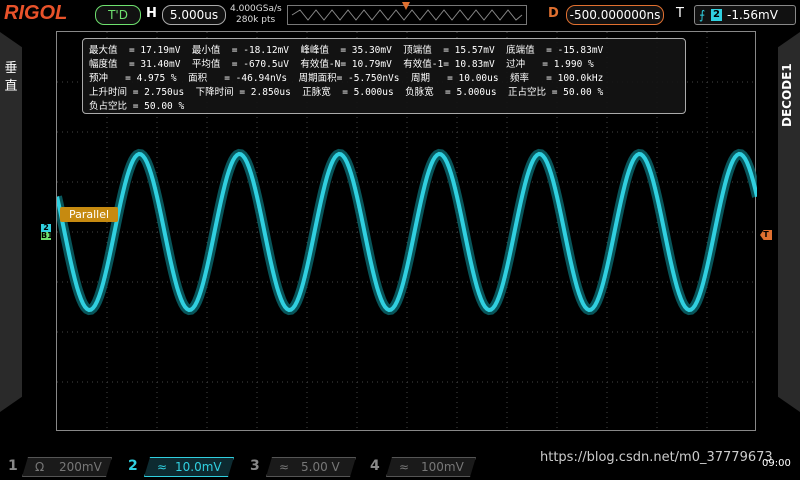  I want to click on timebase-value: 5.000us, so click(194, 15).